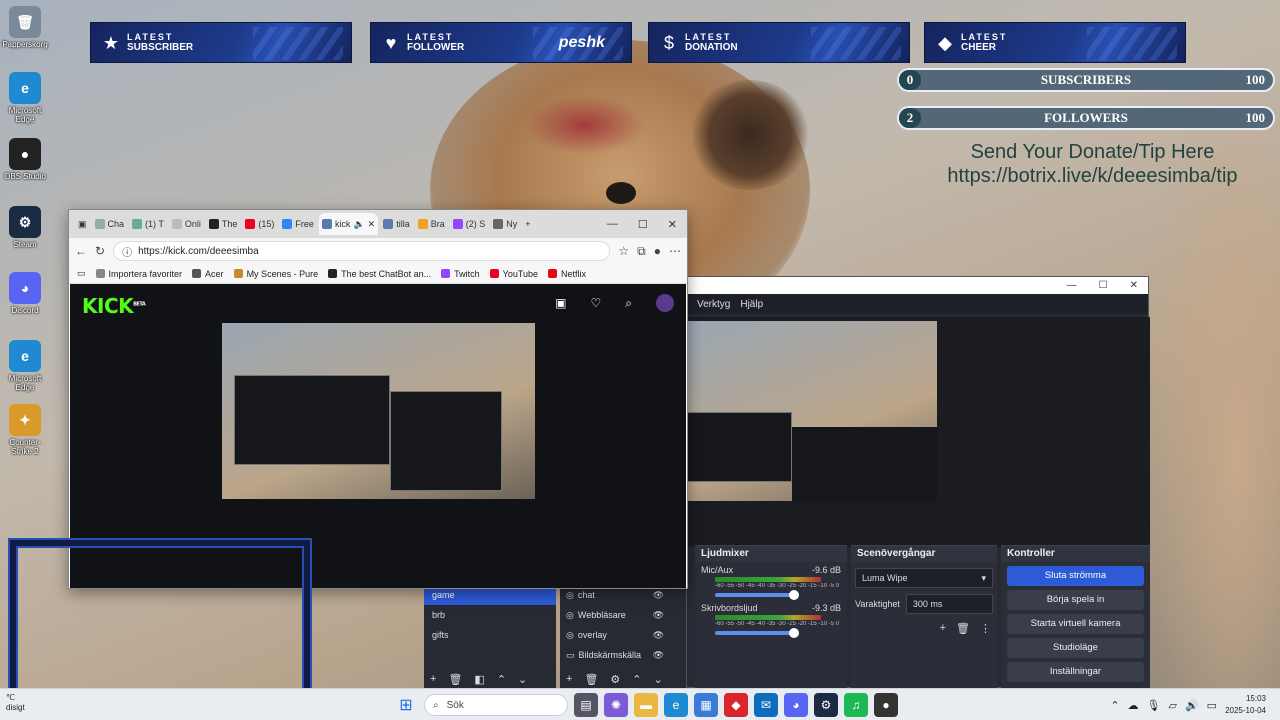  What do you see at coordinates (81, 251) in the screenshot?
I see `back-icon: ←` at bounding box center [81, 251].